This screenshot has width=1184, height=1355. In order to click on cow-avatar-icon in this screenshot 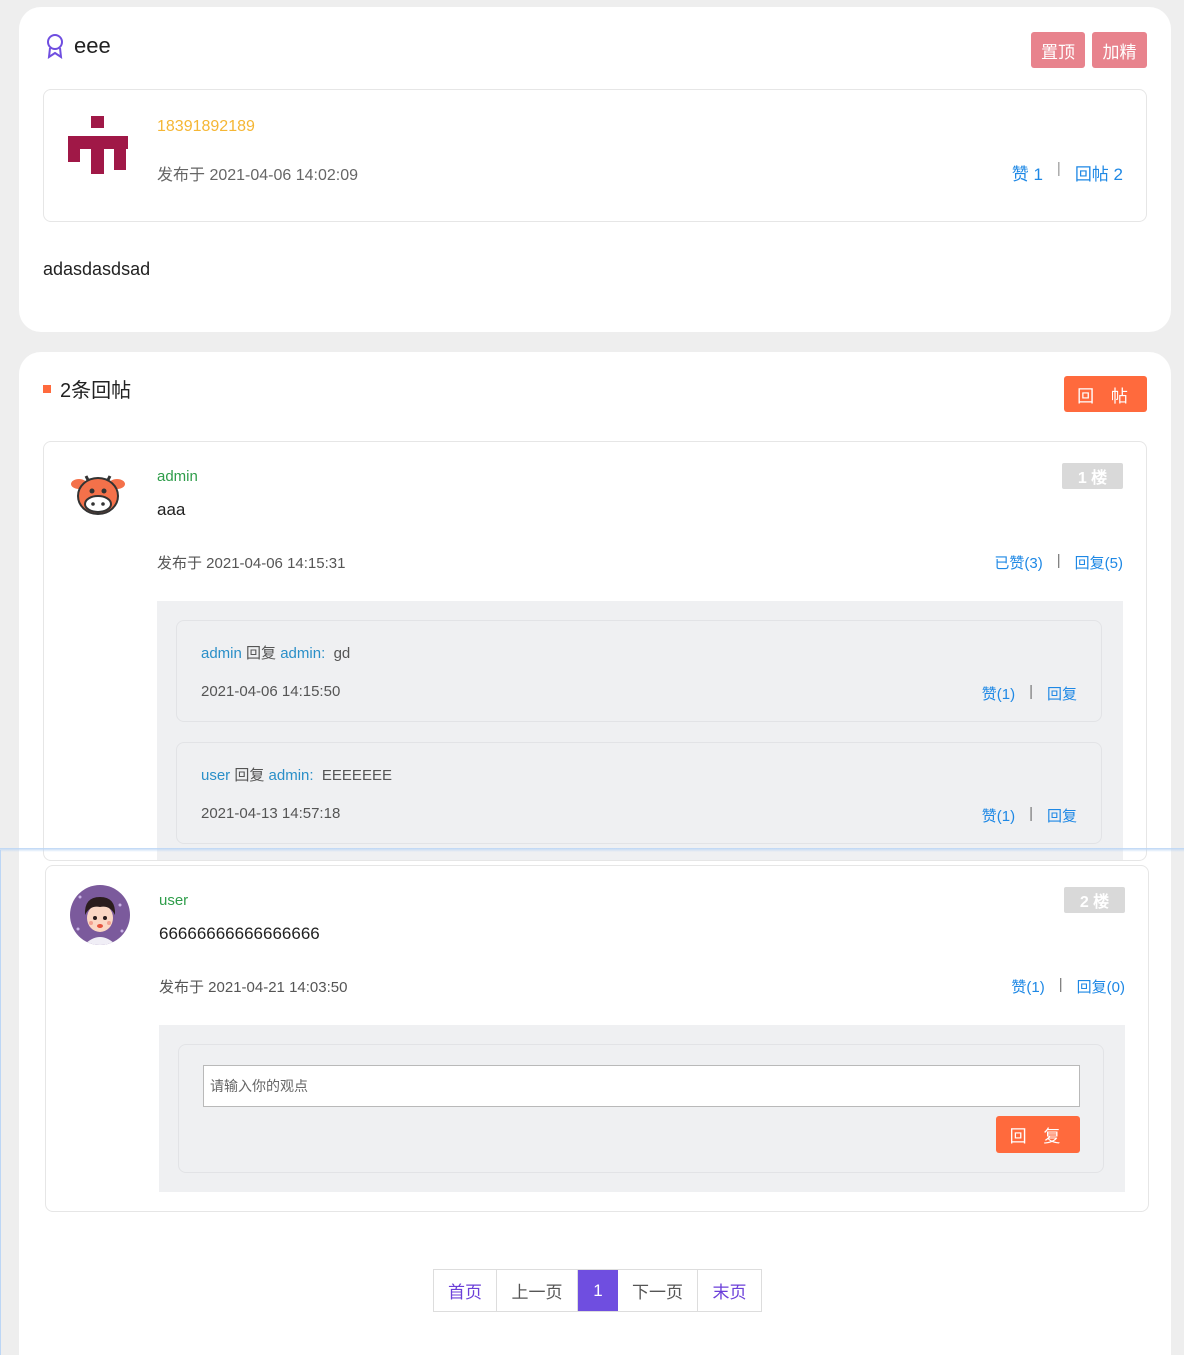, I will do `click(98, 496)`.